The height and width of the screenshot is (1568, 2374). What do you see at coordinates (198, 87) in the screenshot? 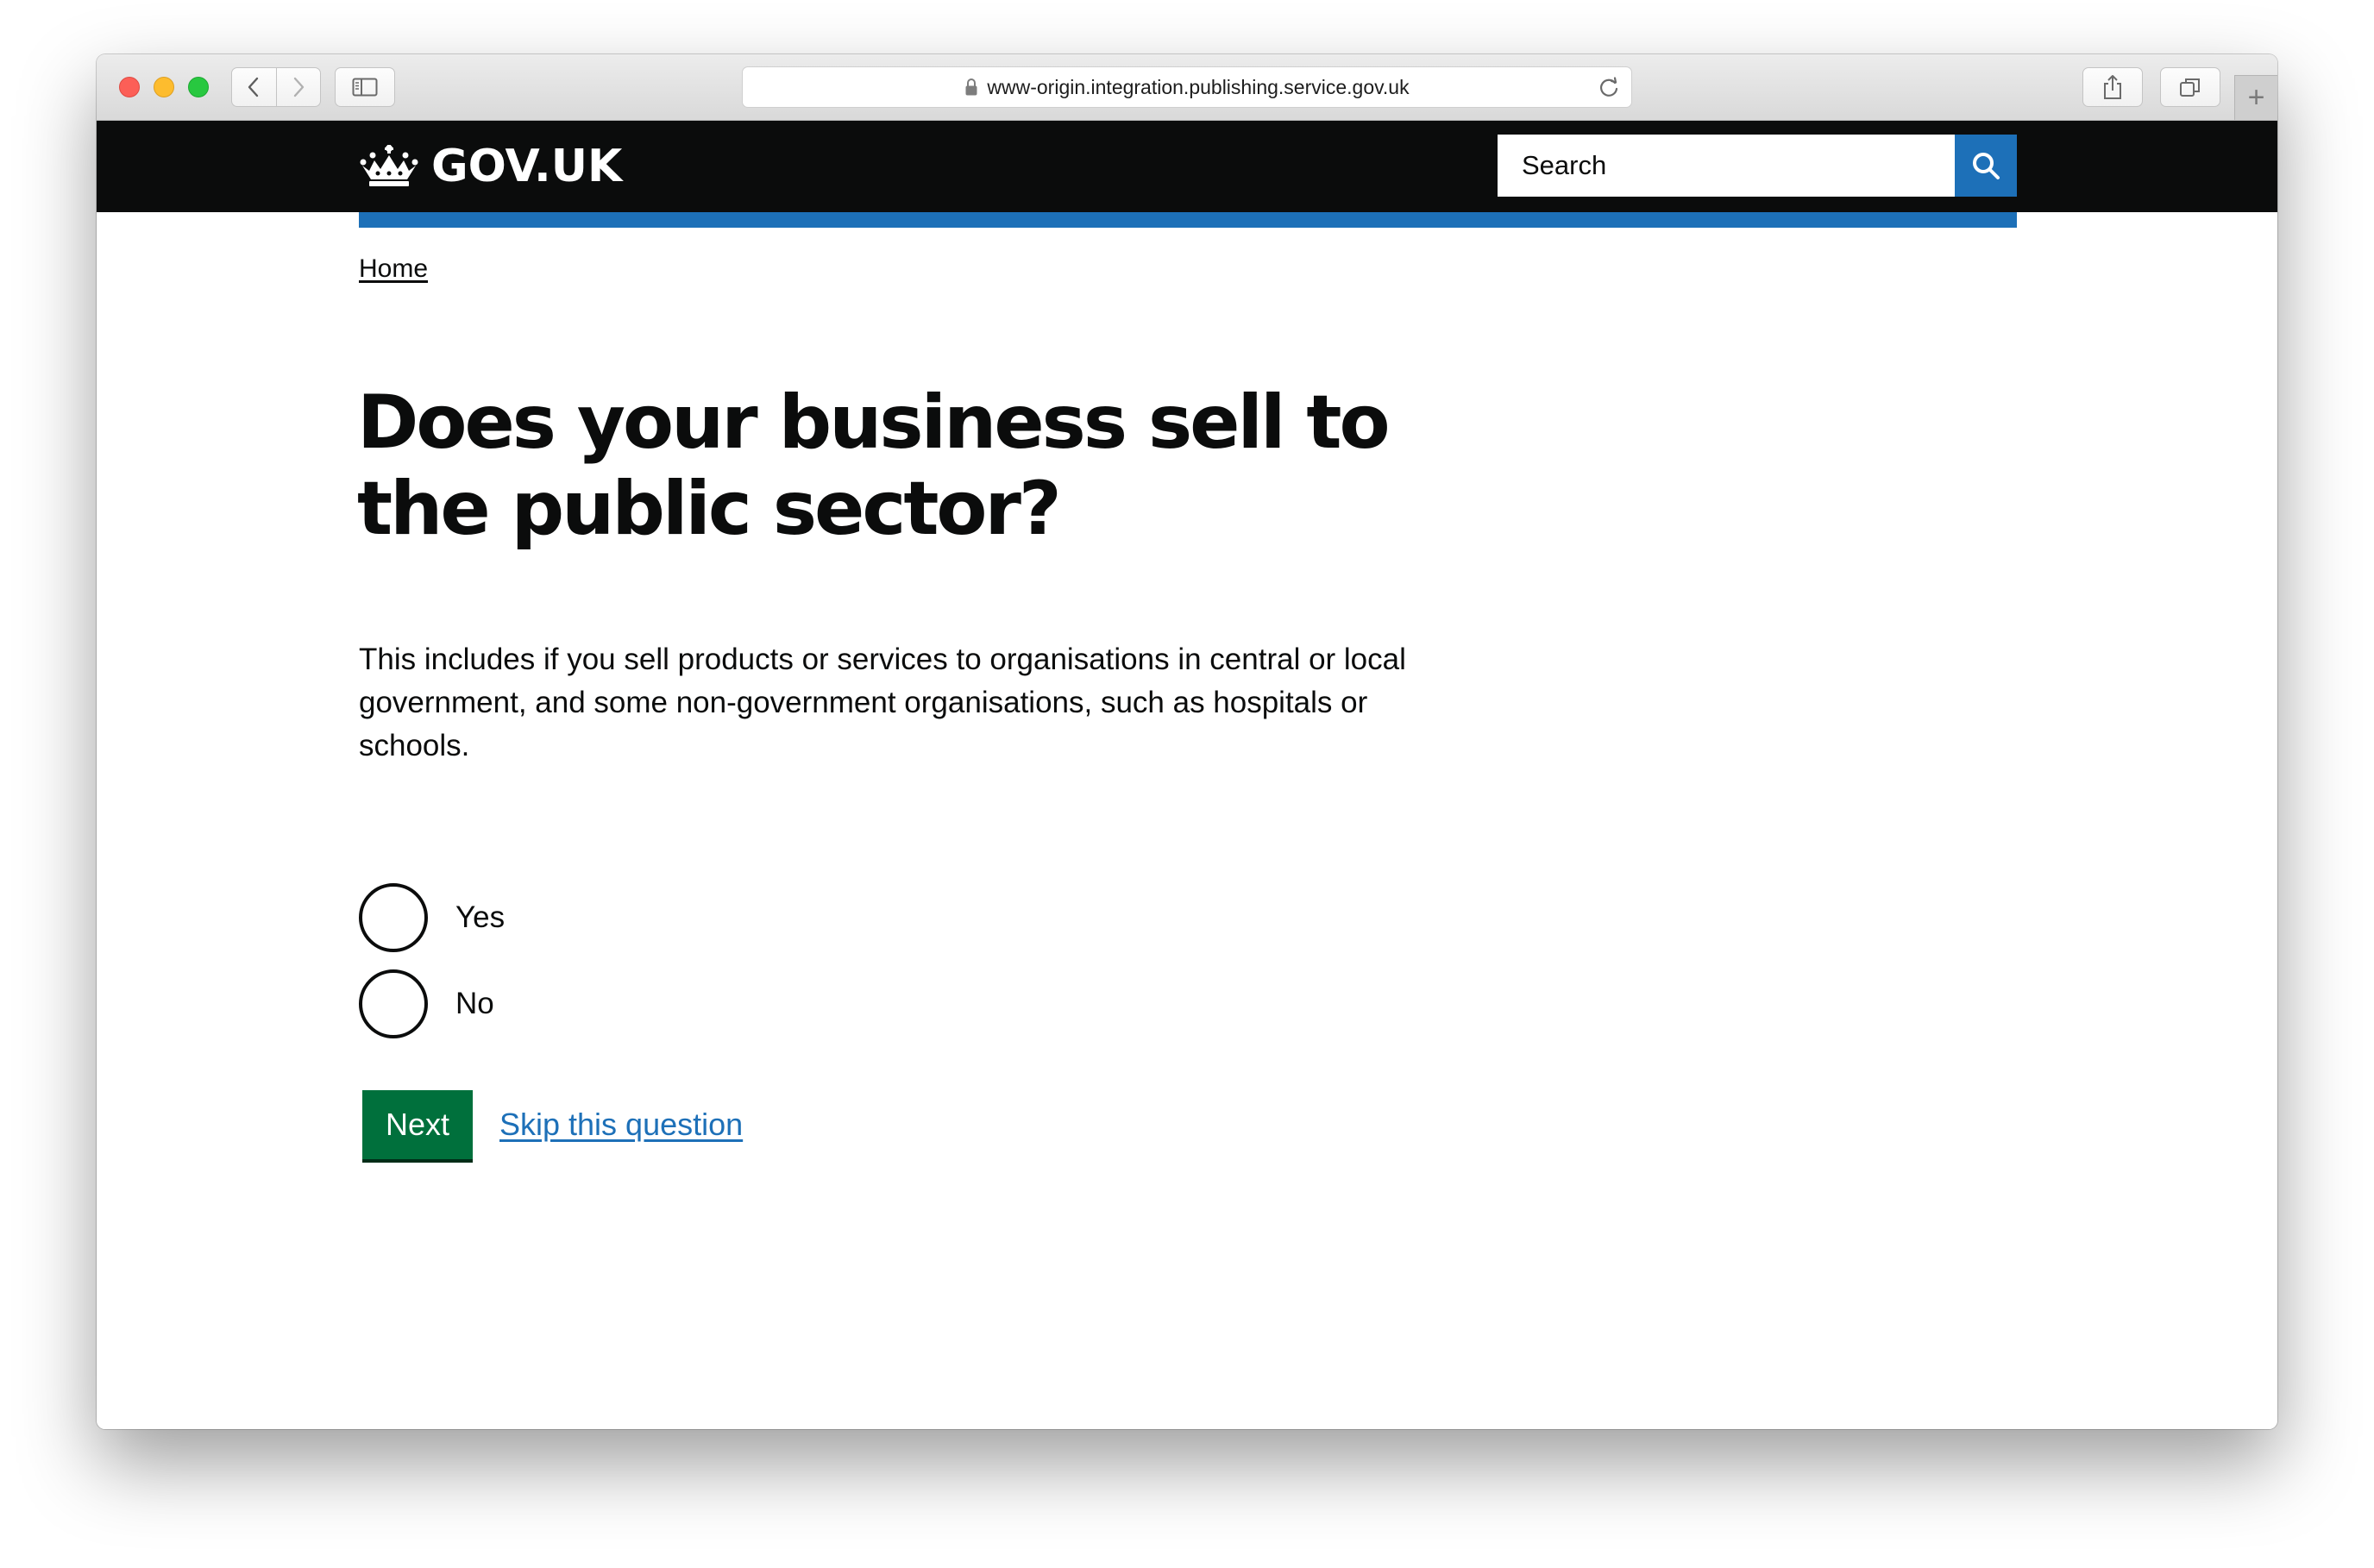
I see `maximize-window-button` at bounding box center [198, 87].